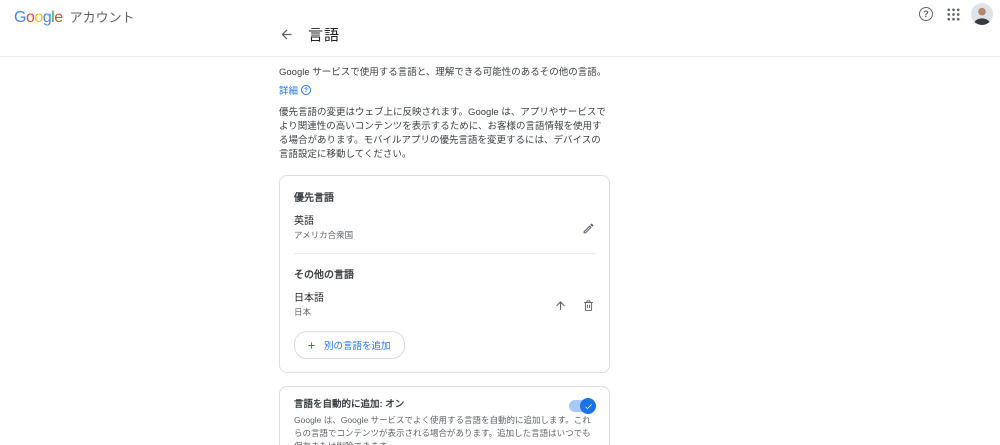  I want to click on card-divider, so click(444, 253).